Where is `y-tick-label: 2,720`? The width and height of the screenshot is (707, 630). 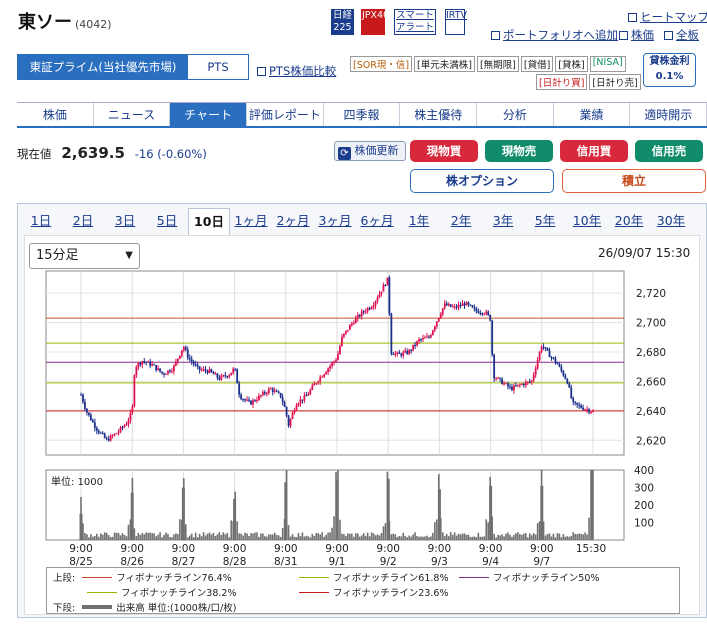
y-tick-label: 2,720 is located at coordinates (651, 294).